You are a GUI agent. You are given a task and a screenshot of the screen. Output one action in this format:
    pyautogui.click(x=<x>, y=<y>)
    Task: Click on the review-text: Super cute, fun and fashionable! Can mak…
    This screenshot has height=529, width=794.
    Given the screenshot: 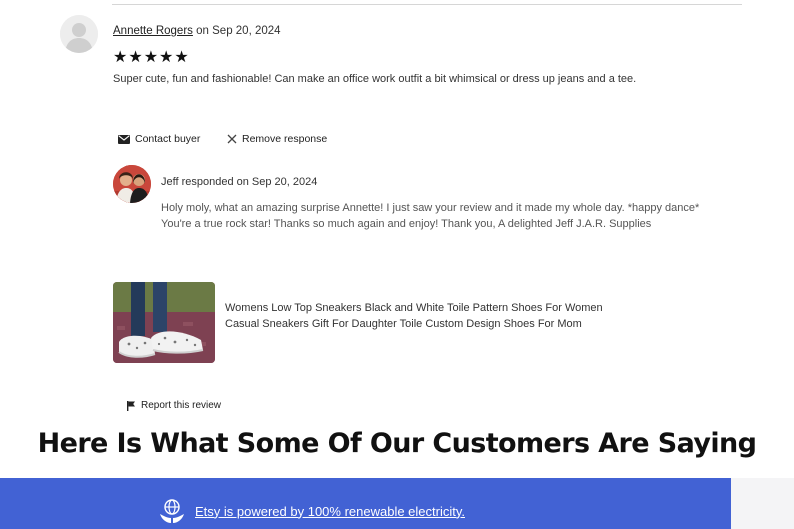 What is the action you would take?
    pyautogui.click(x=375, y=79)
    